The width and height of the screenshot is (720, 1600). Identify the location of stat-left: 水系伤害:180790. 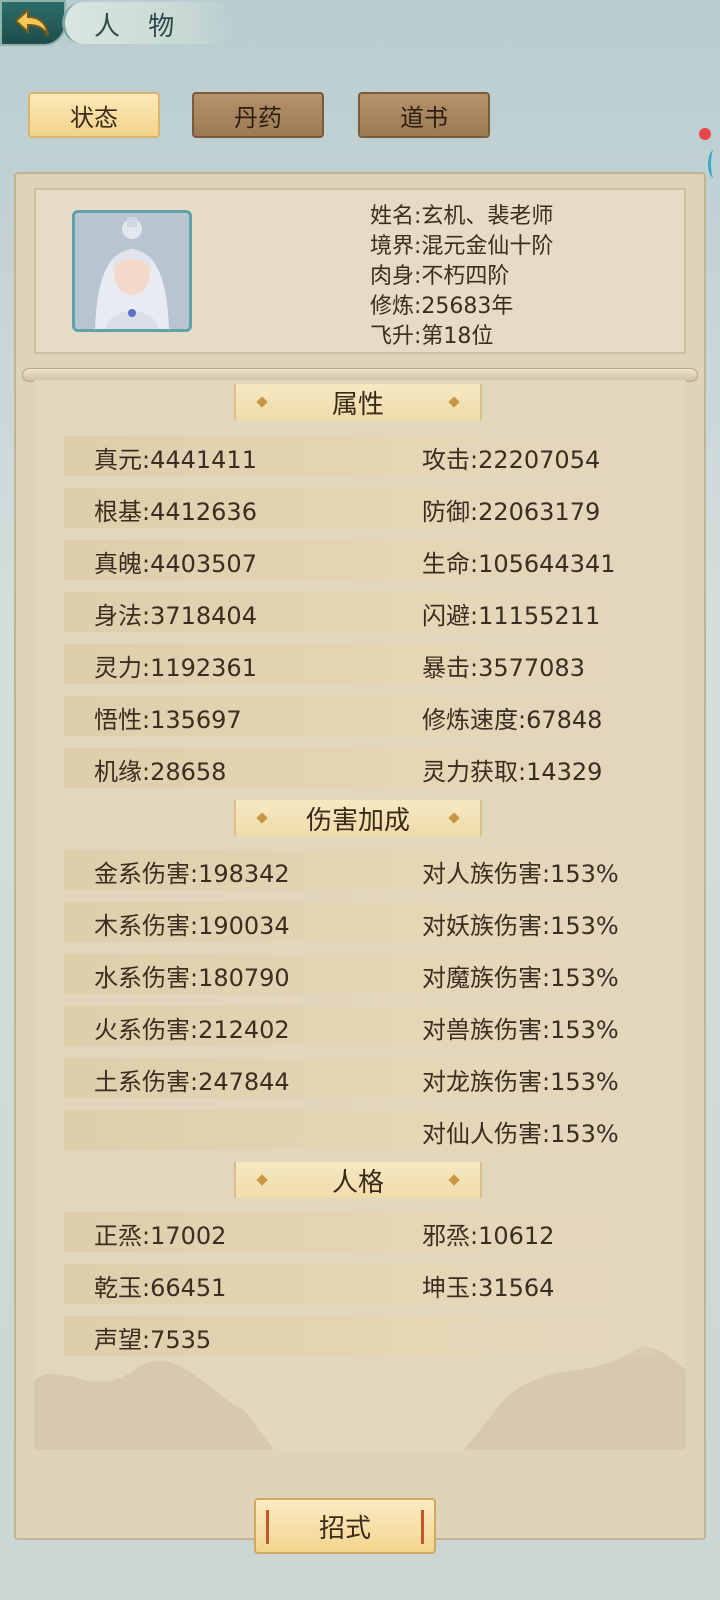
(192, 978).